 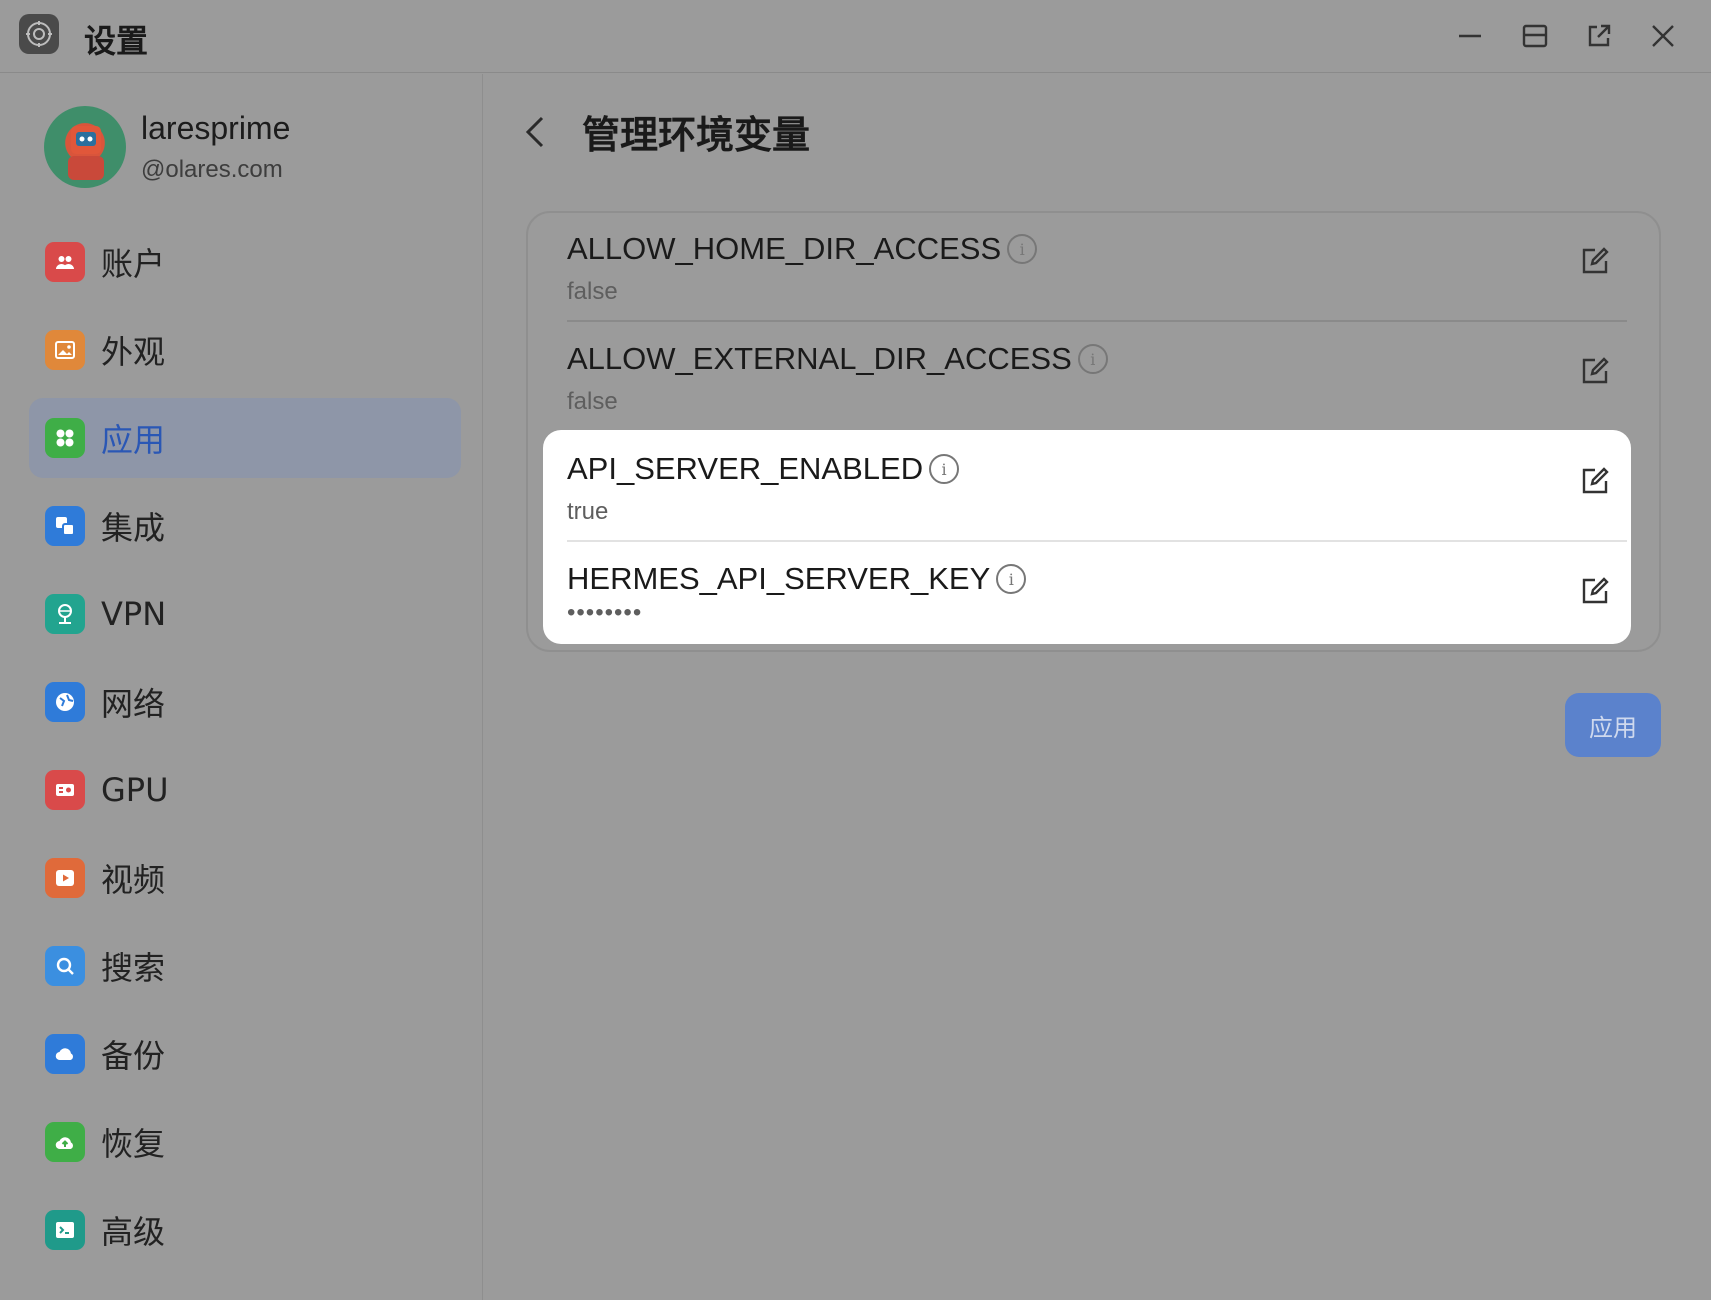 I want to click on sidebar-item-label: 网络, so click(x=133, y=704).